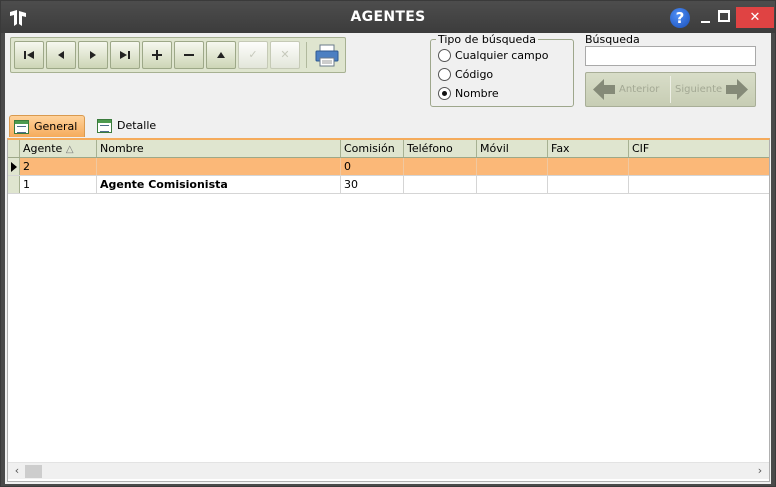 This screenshot has width=776, height=487. What do you see at coordinates (372, 148) in the screenshot?
I see `column-header-comision: Comisión` at bounding box center [372, 148].